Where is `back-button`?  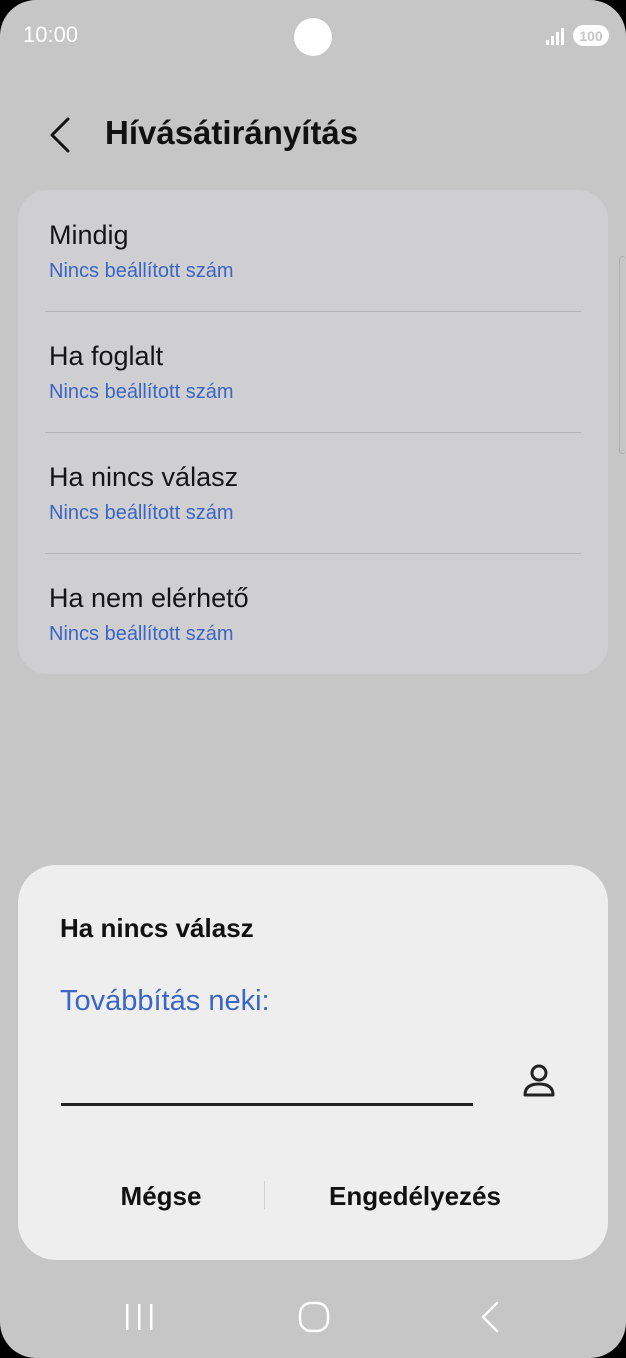
back-button is located at coordinates (62, 135).